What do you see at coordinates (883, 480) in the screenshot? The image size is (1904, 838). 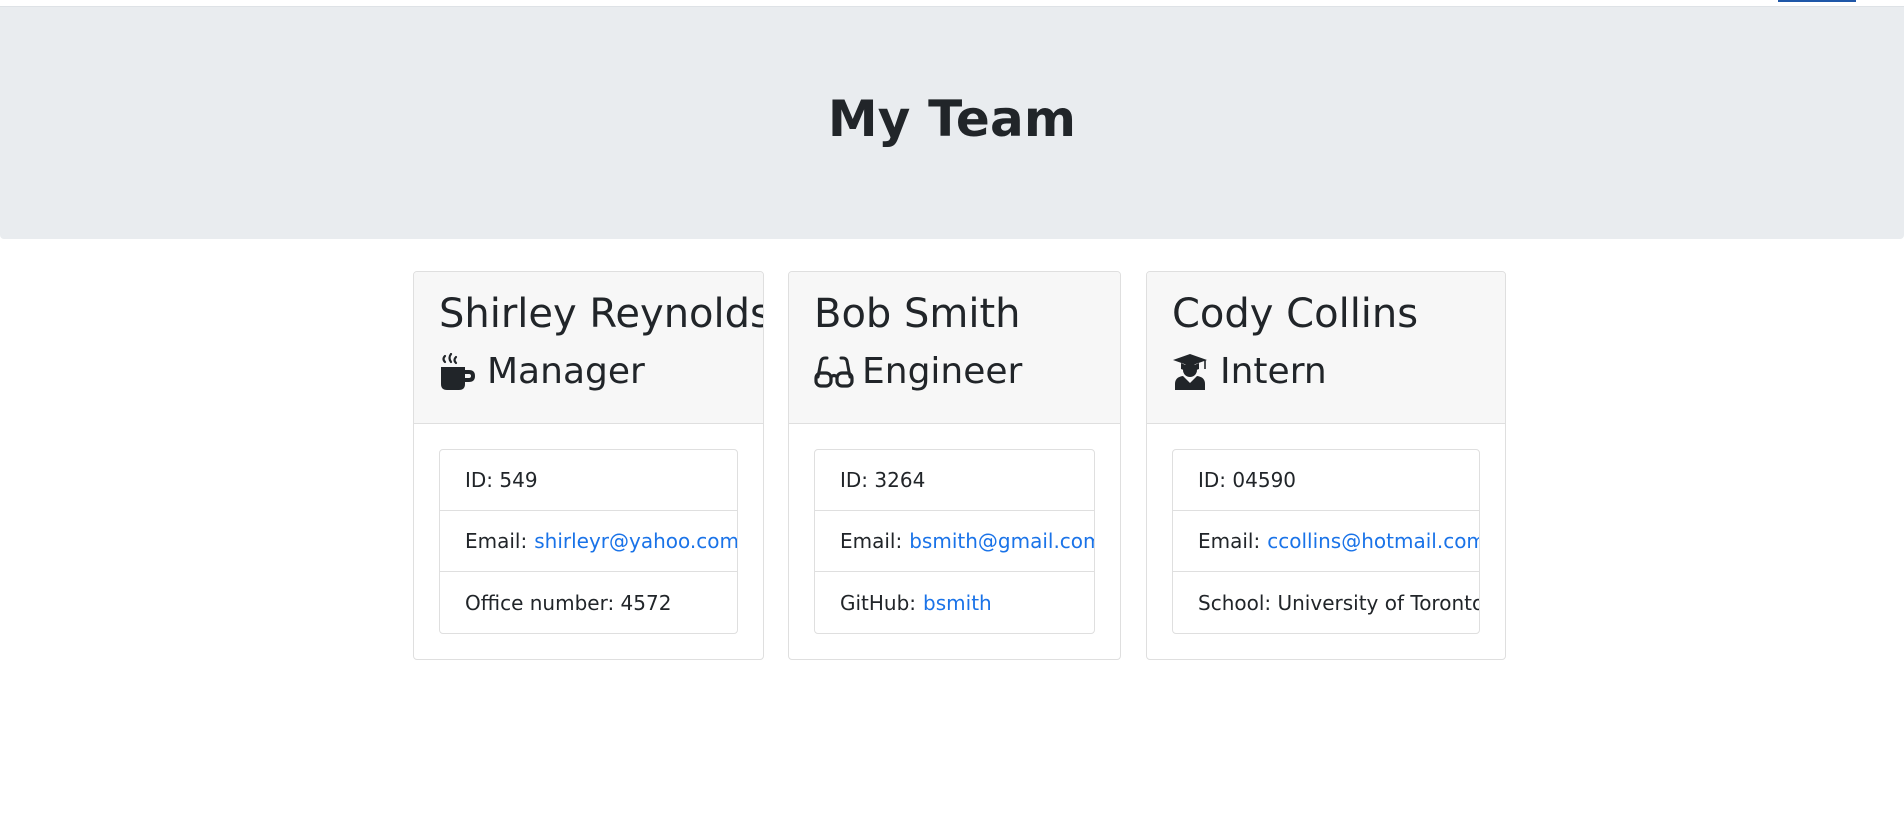 I see `id-text: ID: 3264` at bounding box center [883, 480].